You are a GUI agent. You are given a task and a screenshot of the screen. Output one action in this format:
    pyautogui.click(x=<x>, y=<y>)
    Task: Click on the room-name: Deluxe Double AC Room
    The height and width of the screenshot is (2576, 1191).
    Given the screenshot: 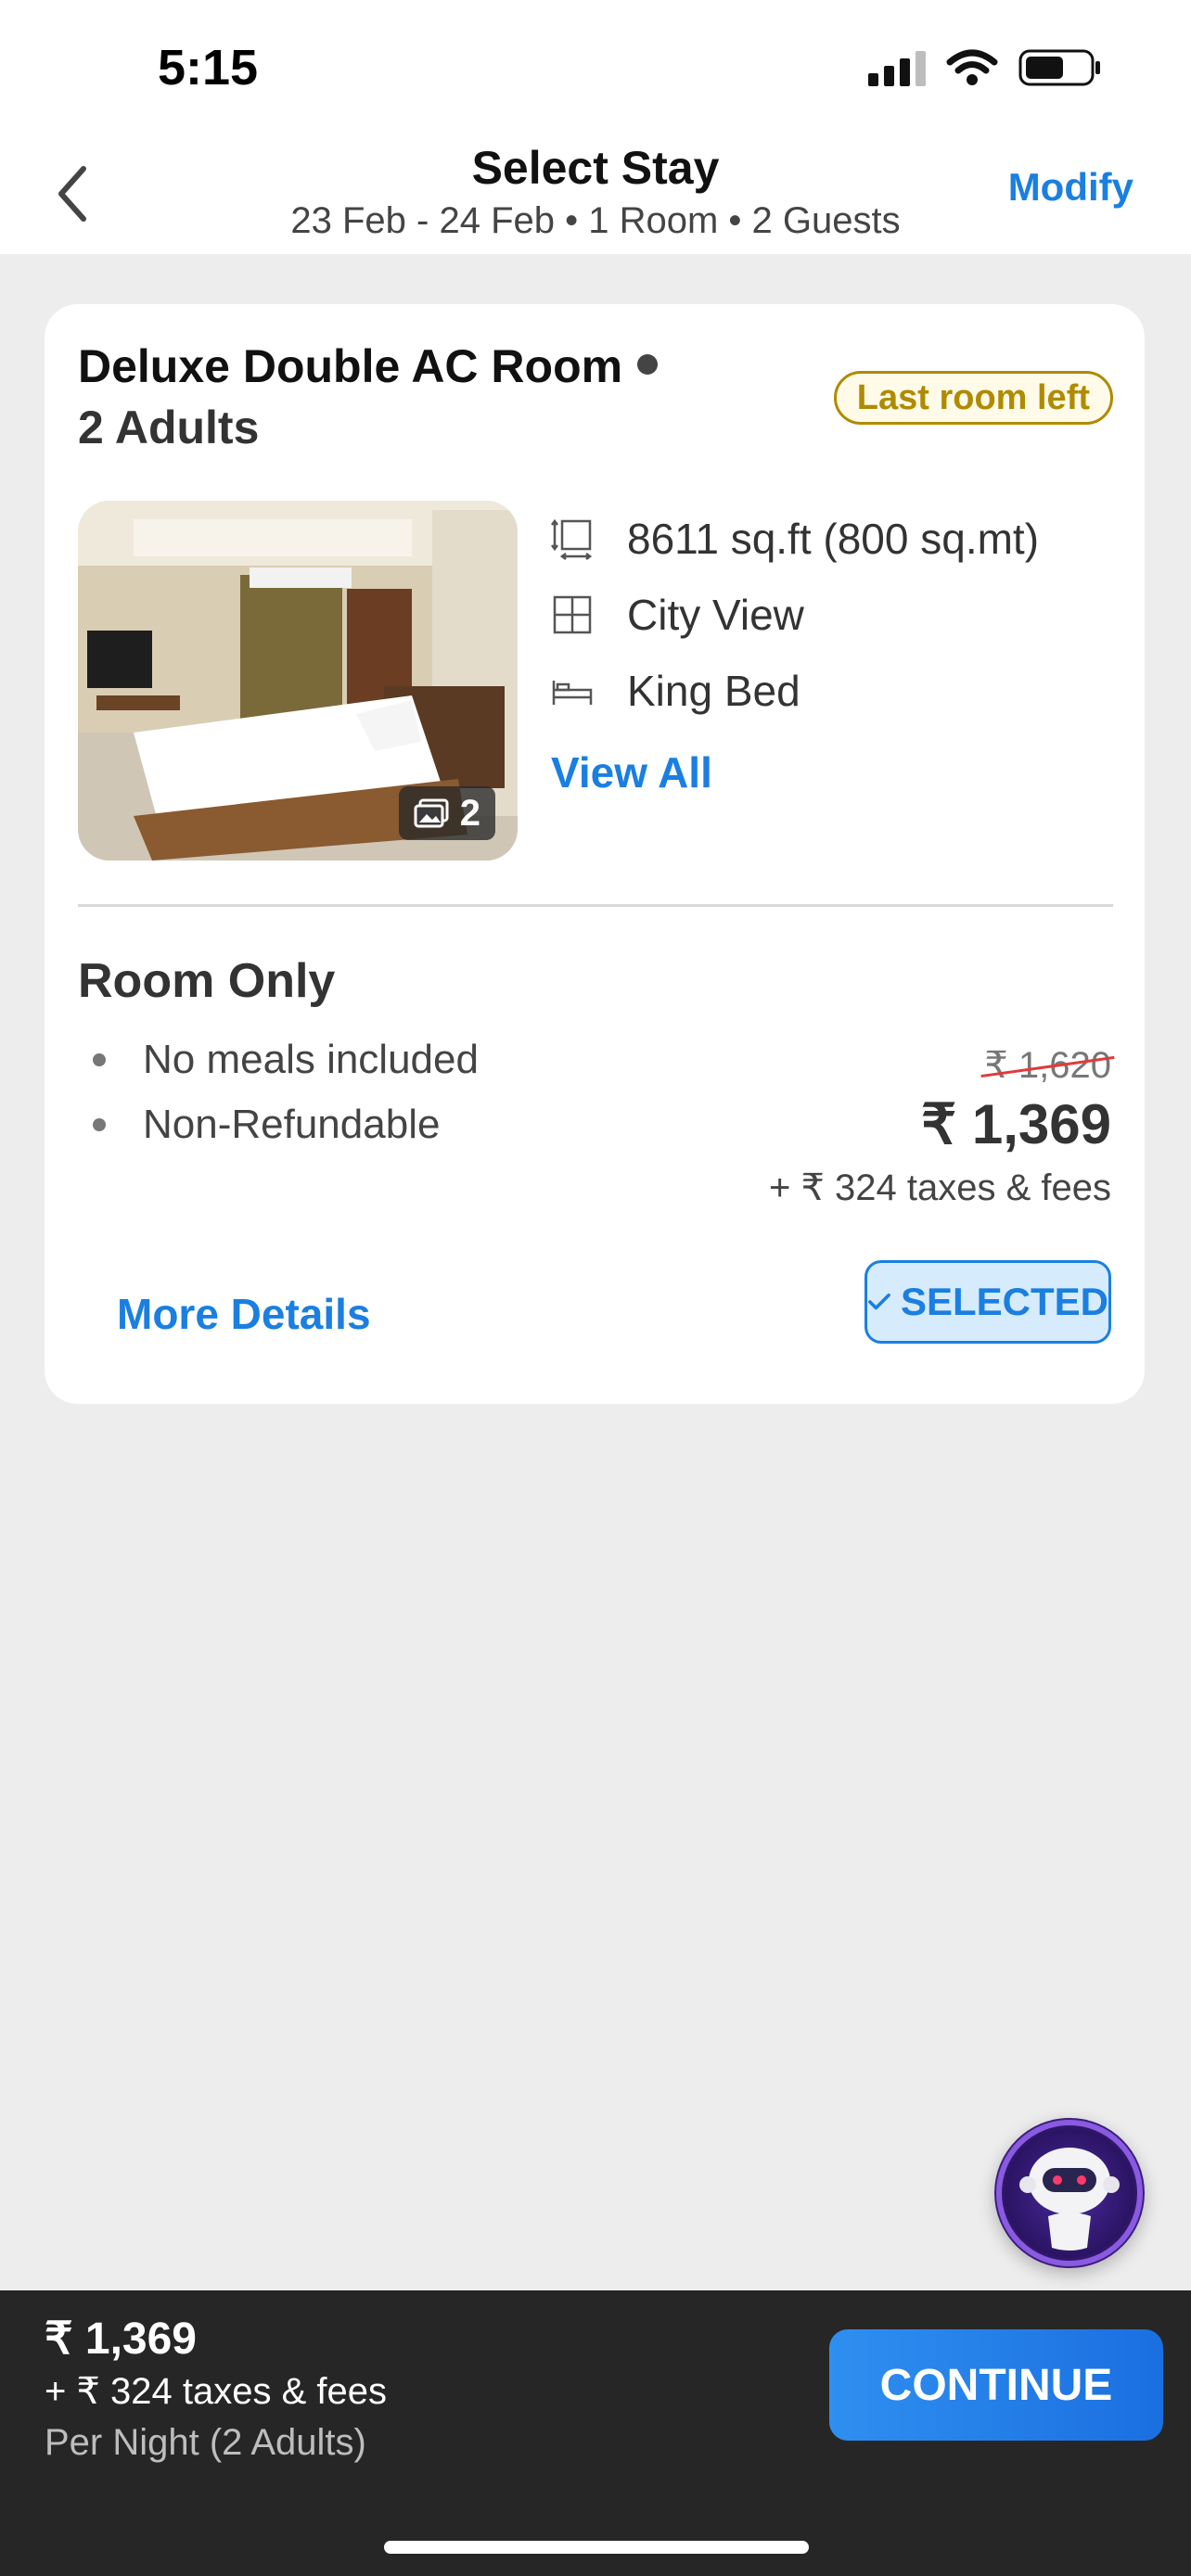 What is the action you would take?
    pyautogui.click(x=368, y=366)
    